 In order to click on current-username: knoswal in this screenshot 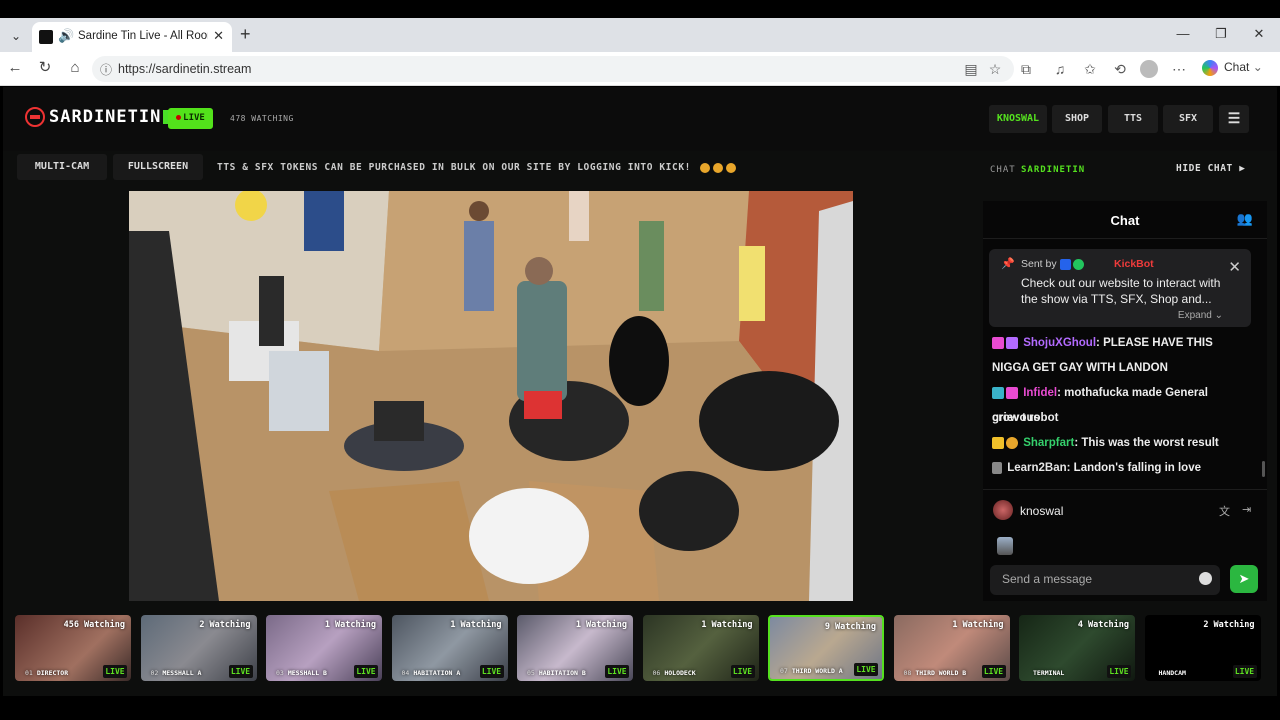, I will do `click(1042, 511)`.